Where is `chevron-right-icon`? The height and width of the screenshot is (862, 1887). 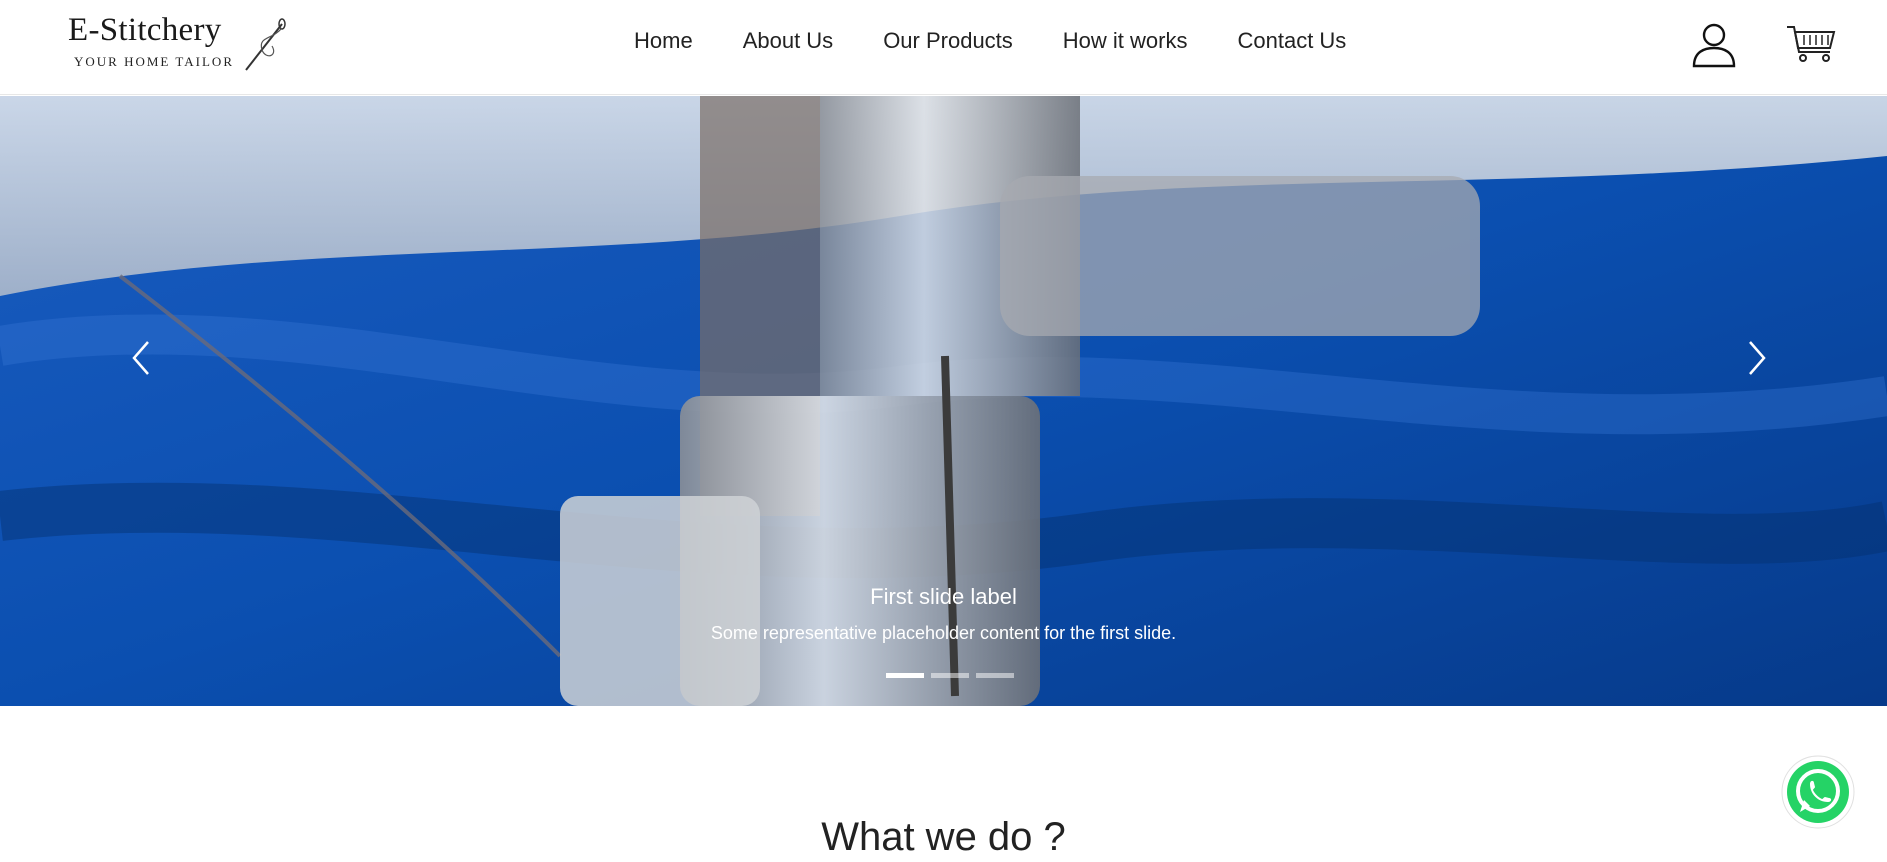
chevron-right-icon is located at coordinates (1757, 358).